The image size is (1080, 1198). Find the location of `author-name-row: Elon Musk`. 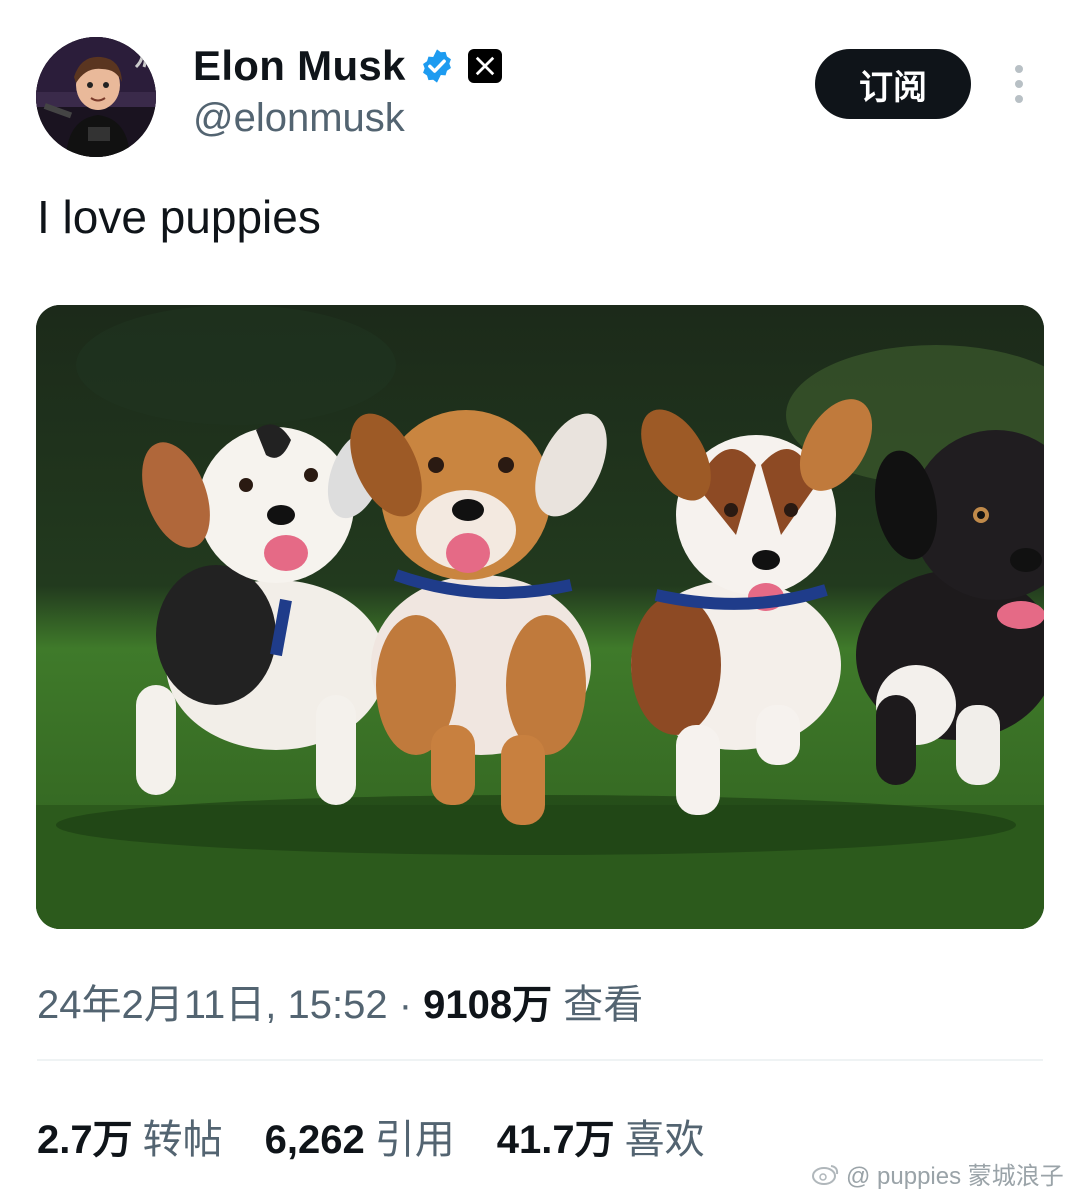

author-name-row: Elon Musk is located at coordinates (347, 66).